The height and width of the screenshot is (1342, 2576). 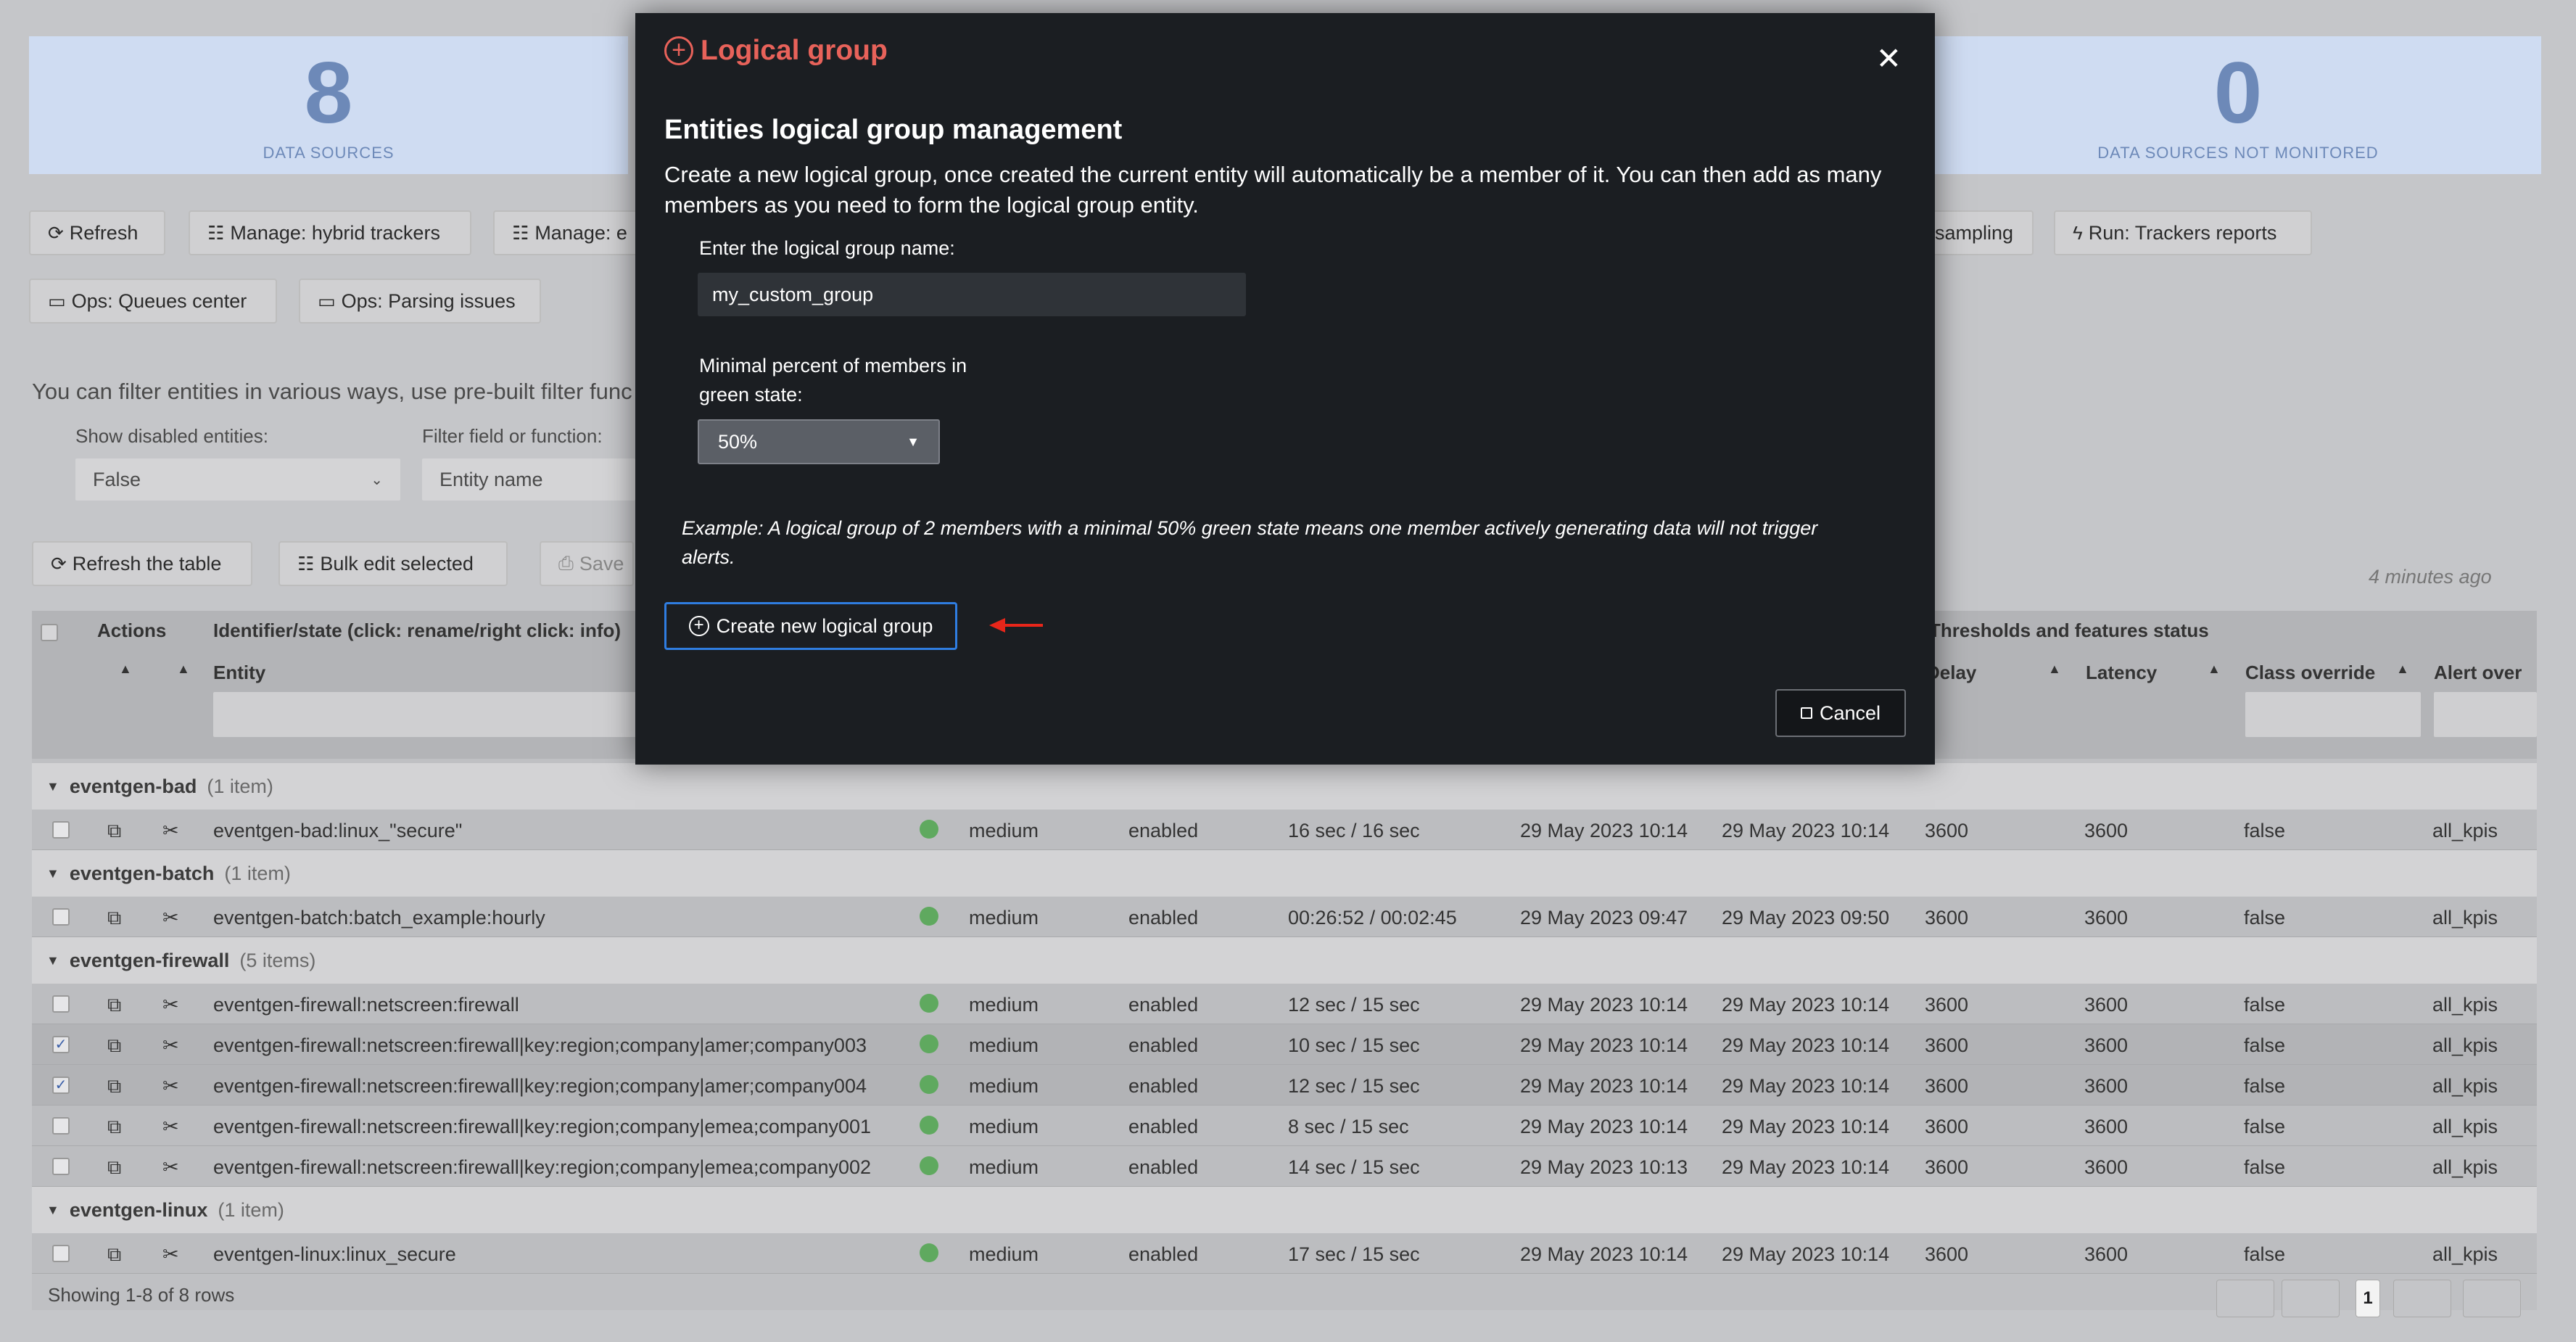 What do you see at coordinates (1284, 1210) in the screenshot?
I see `group-header-eventgen-linux: ▼ eventgen-linux (1 item)` at bounding box center [1284, 1210].